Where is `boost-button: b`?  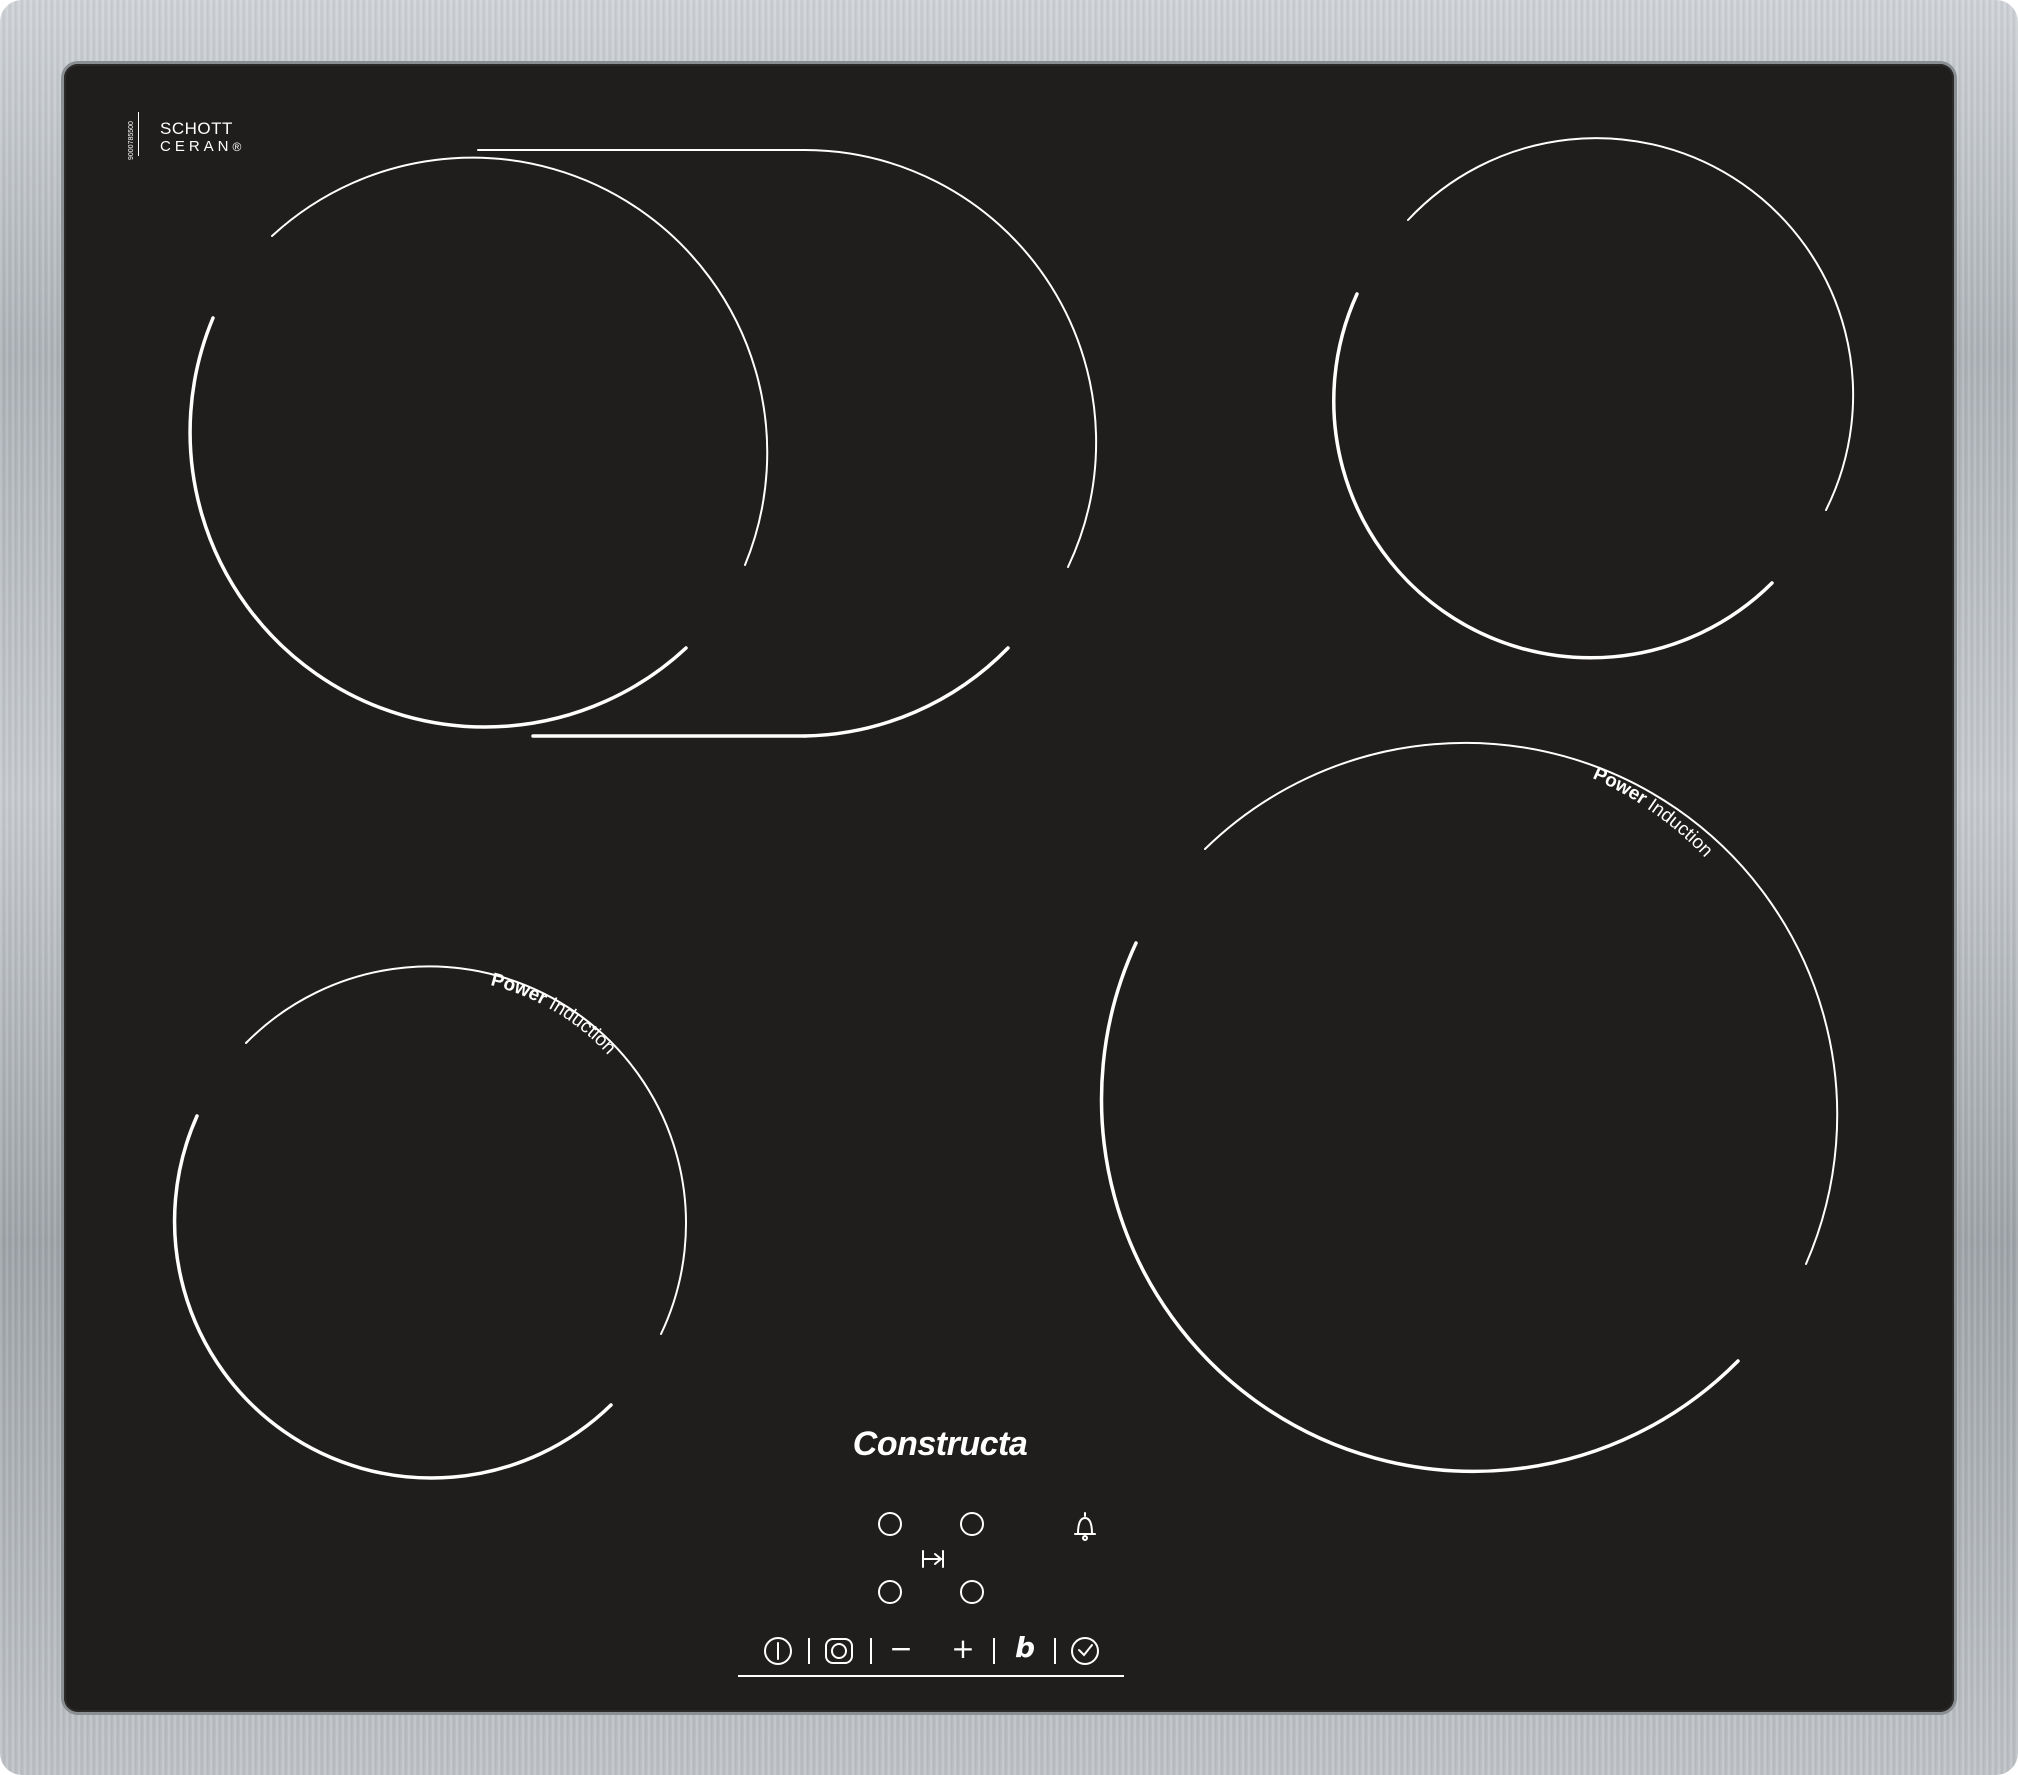
boost-button: b is located at coordinates (1025, 1647).